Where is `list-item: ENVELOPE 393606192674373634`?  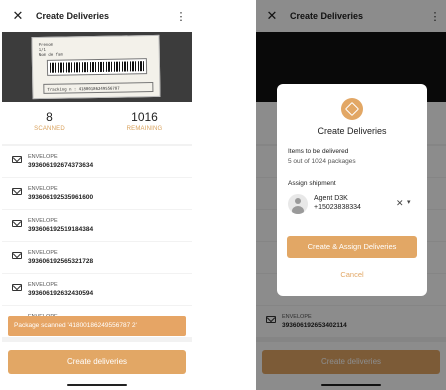 list-item: ENVELOPE 393606192674373634 is located at coordinates (97, 161).